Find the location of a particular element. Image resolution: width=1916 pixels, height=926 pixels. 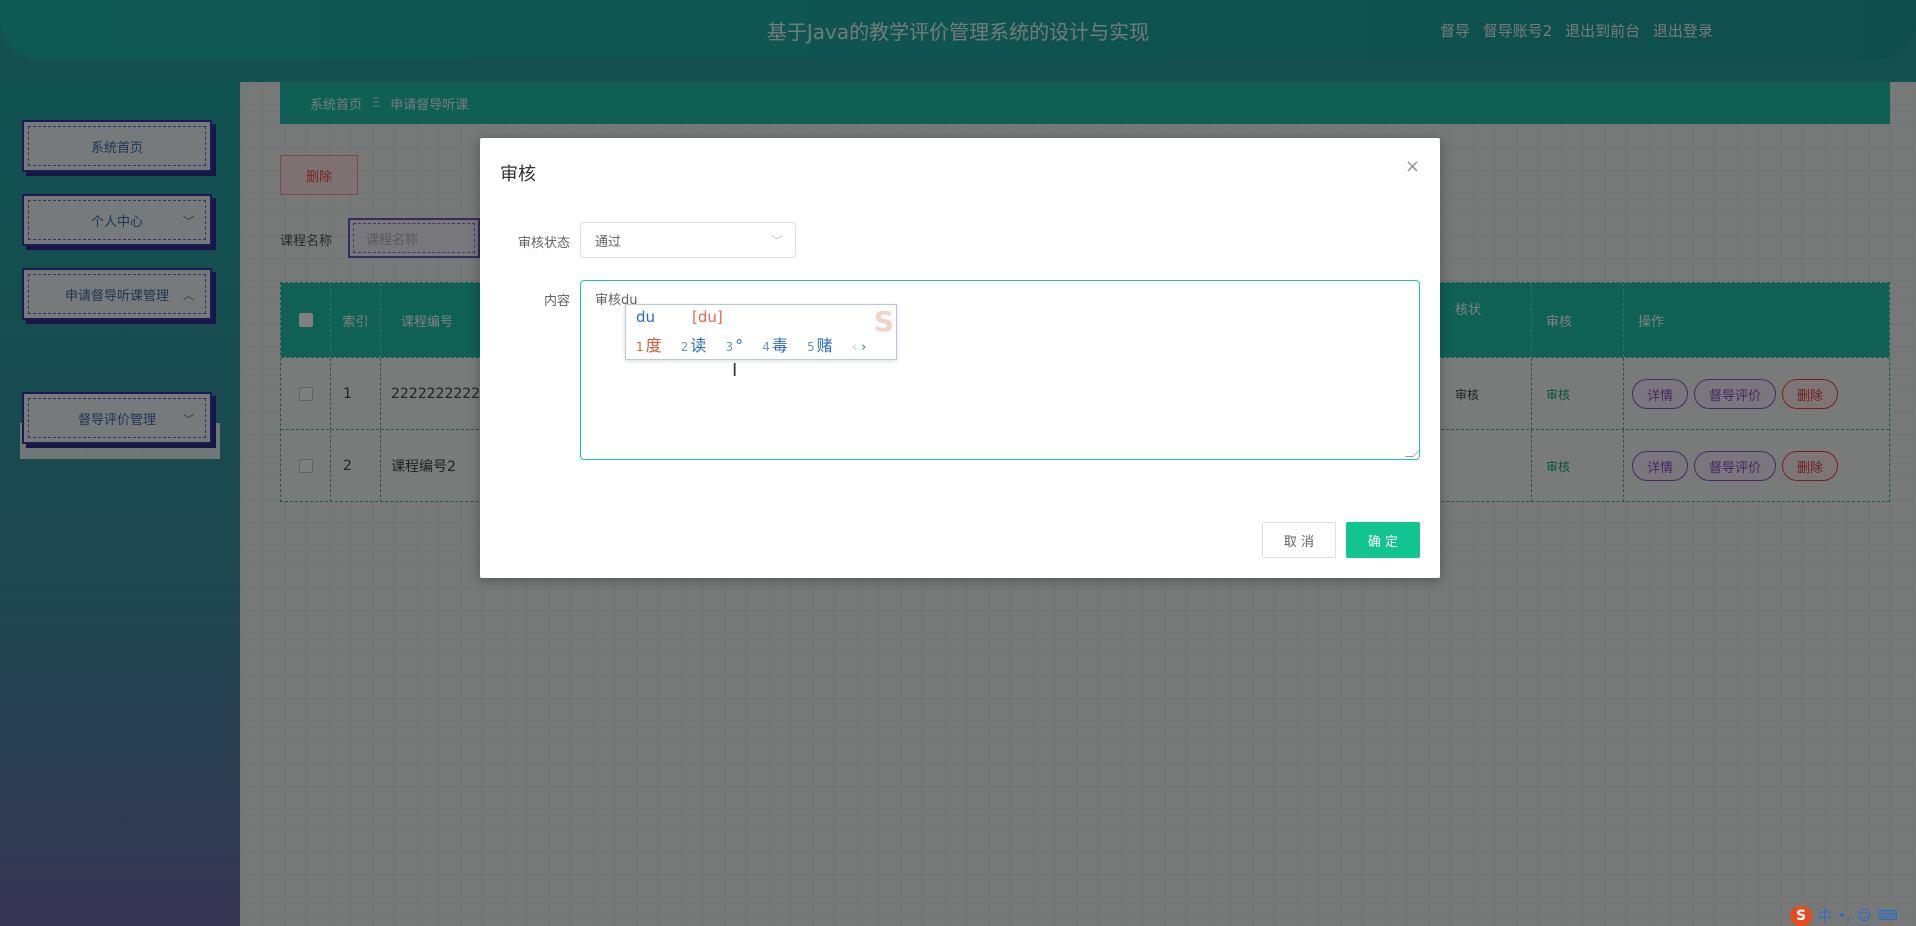

confirm-button: 确 定 is located at coordinates (1383, 540).